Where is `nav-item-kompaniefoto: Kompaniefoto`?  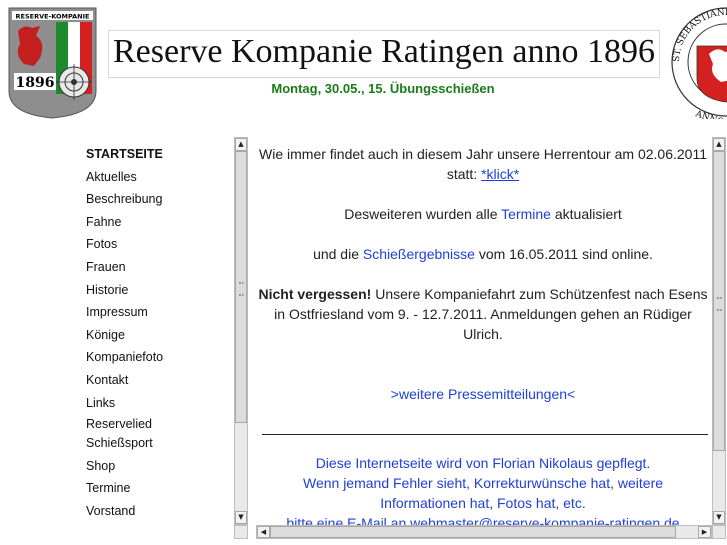 nav-item-kompaniefoto: Kompaniefoto is located at coordinates (161, 358).